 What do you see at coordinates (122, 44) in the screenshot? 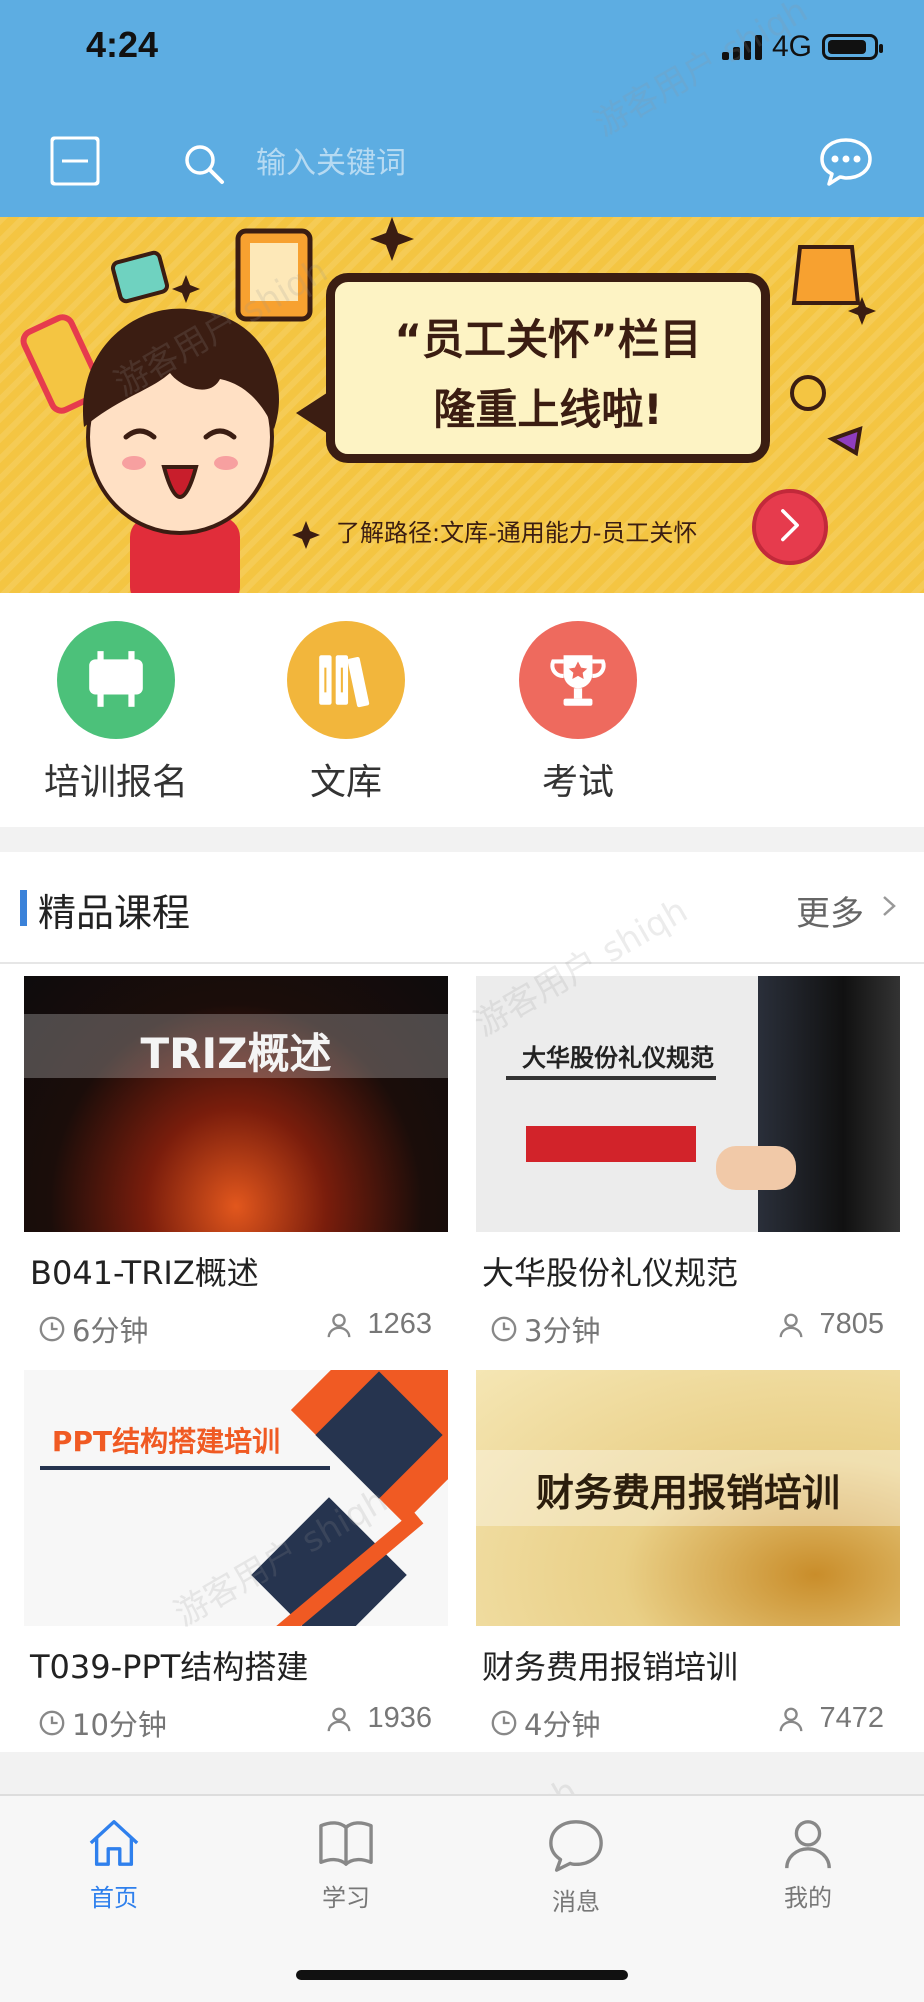
I see `status-time: 4:24` at bounding box center [122, 44].